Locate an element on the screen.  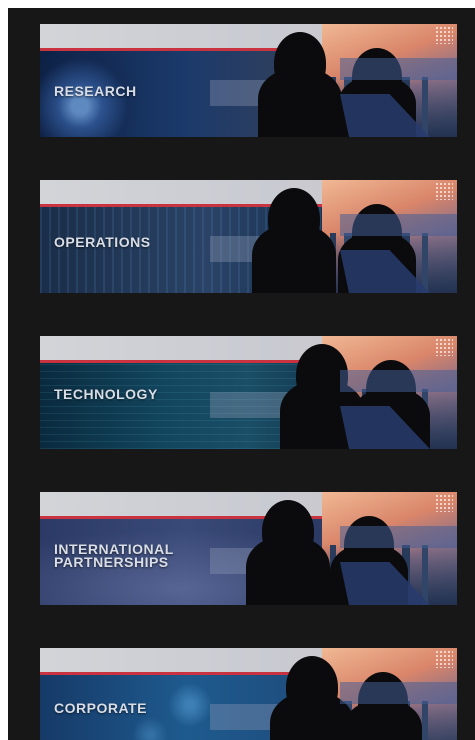
banner-international-partnerships: INTERNATIONAL PARTNERSHIPS is located at coordinates (248, 548).